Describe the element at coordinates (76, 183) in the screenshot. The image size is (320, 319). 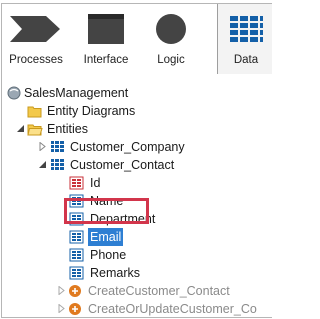
I see `identifier-attribute-icon` at that location.